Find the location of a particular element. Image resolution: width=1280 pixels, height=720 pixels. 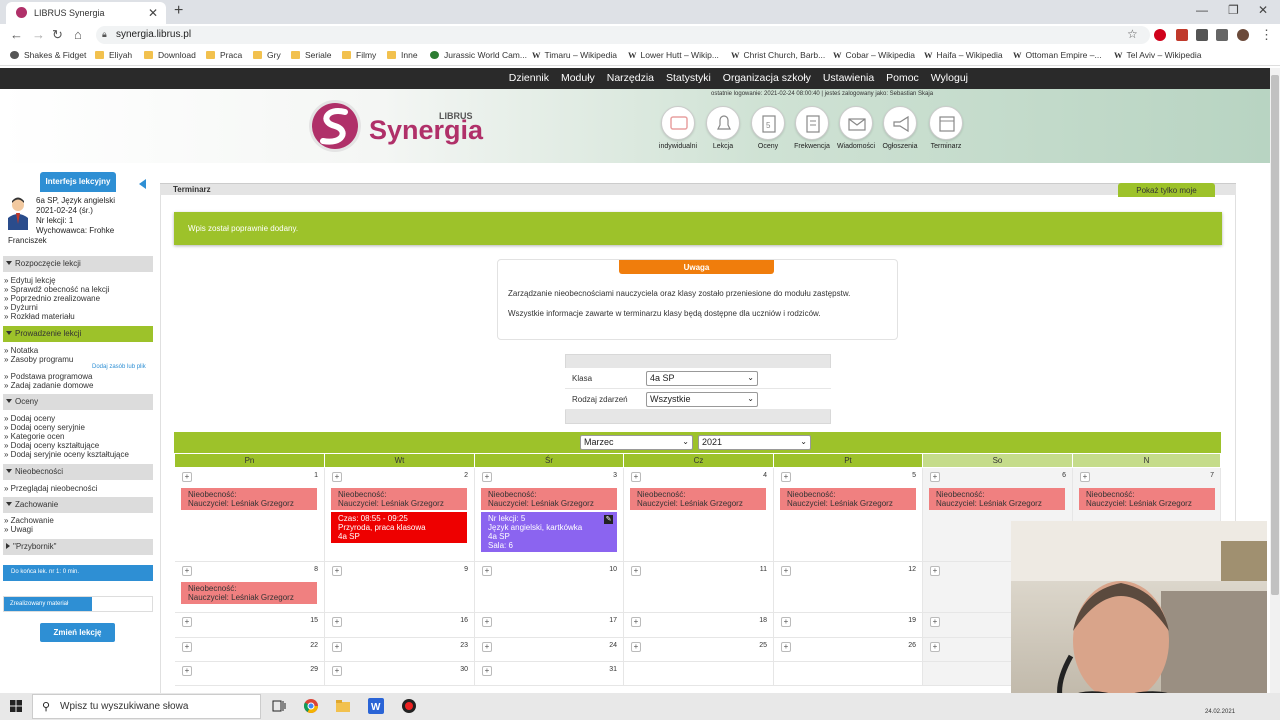

sidebar-link: » Uwagi is located at coordinates (18, 529).